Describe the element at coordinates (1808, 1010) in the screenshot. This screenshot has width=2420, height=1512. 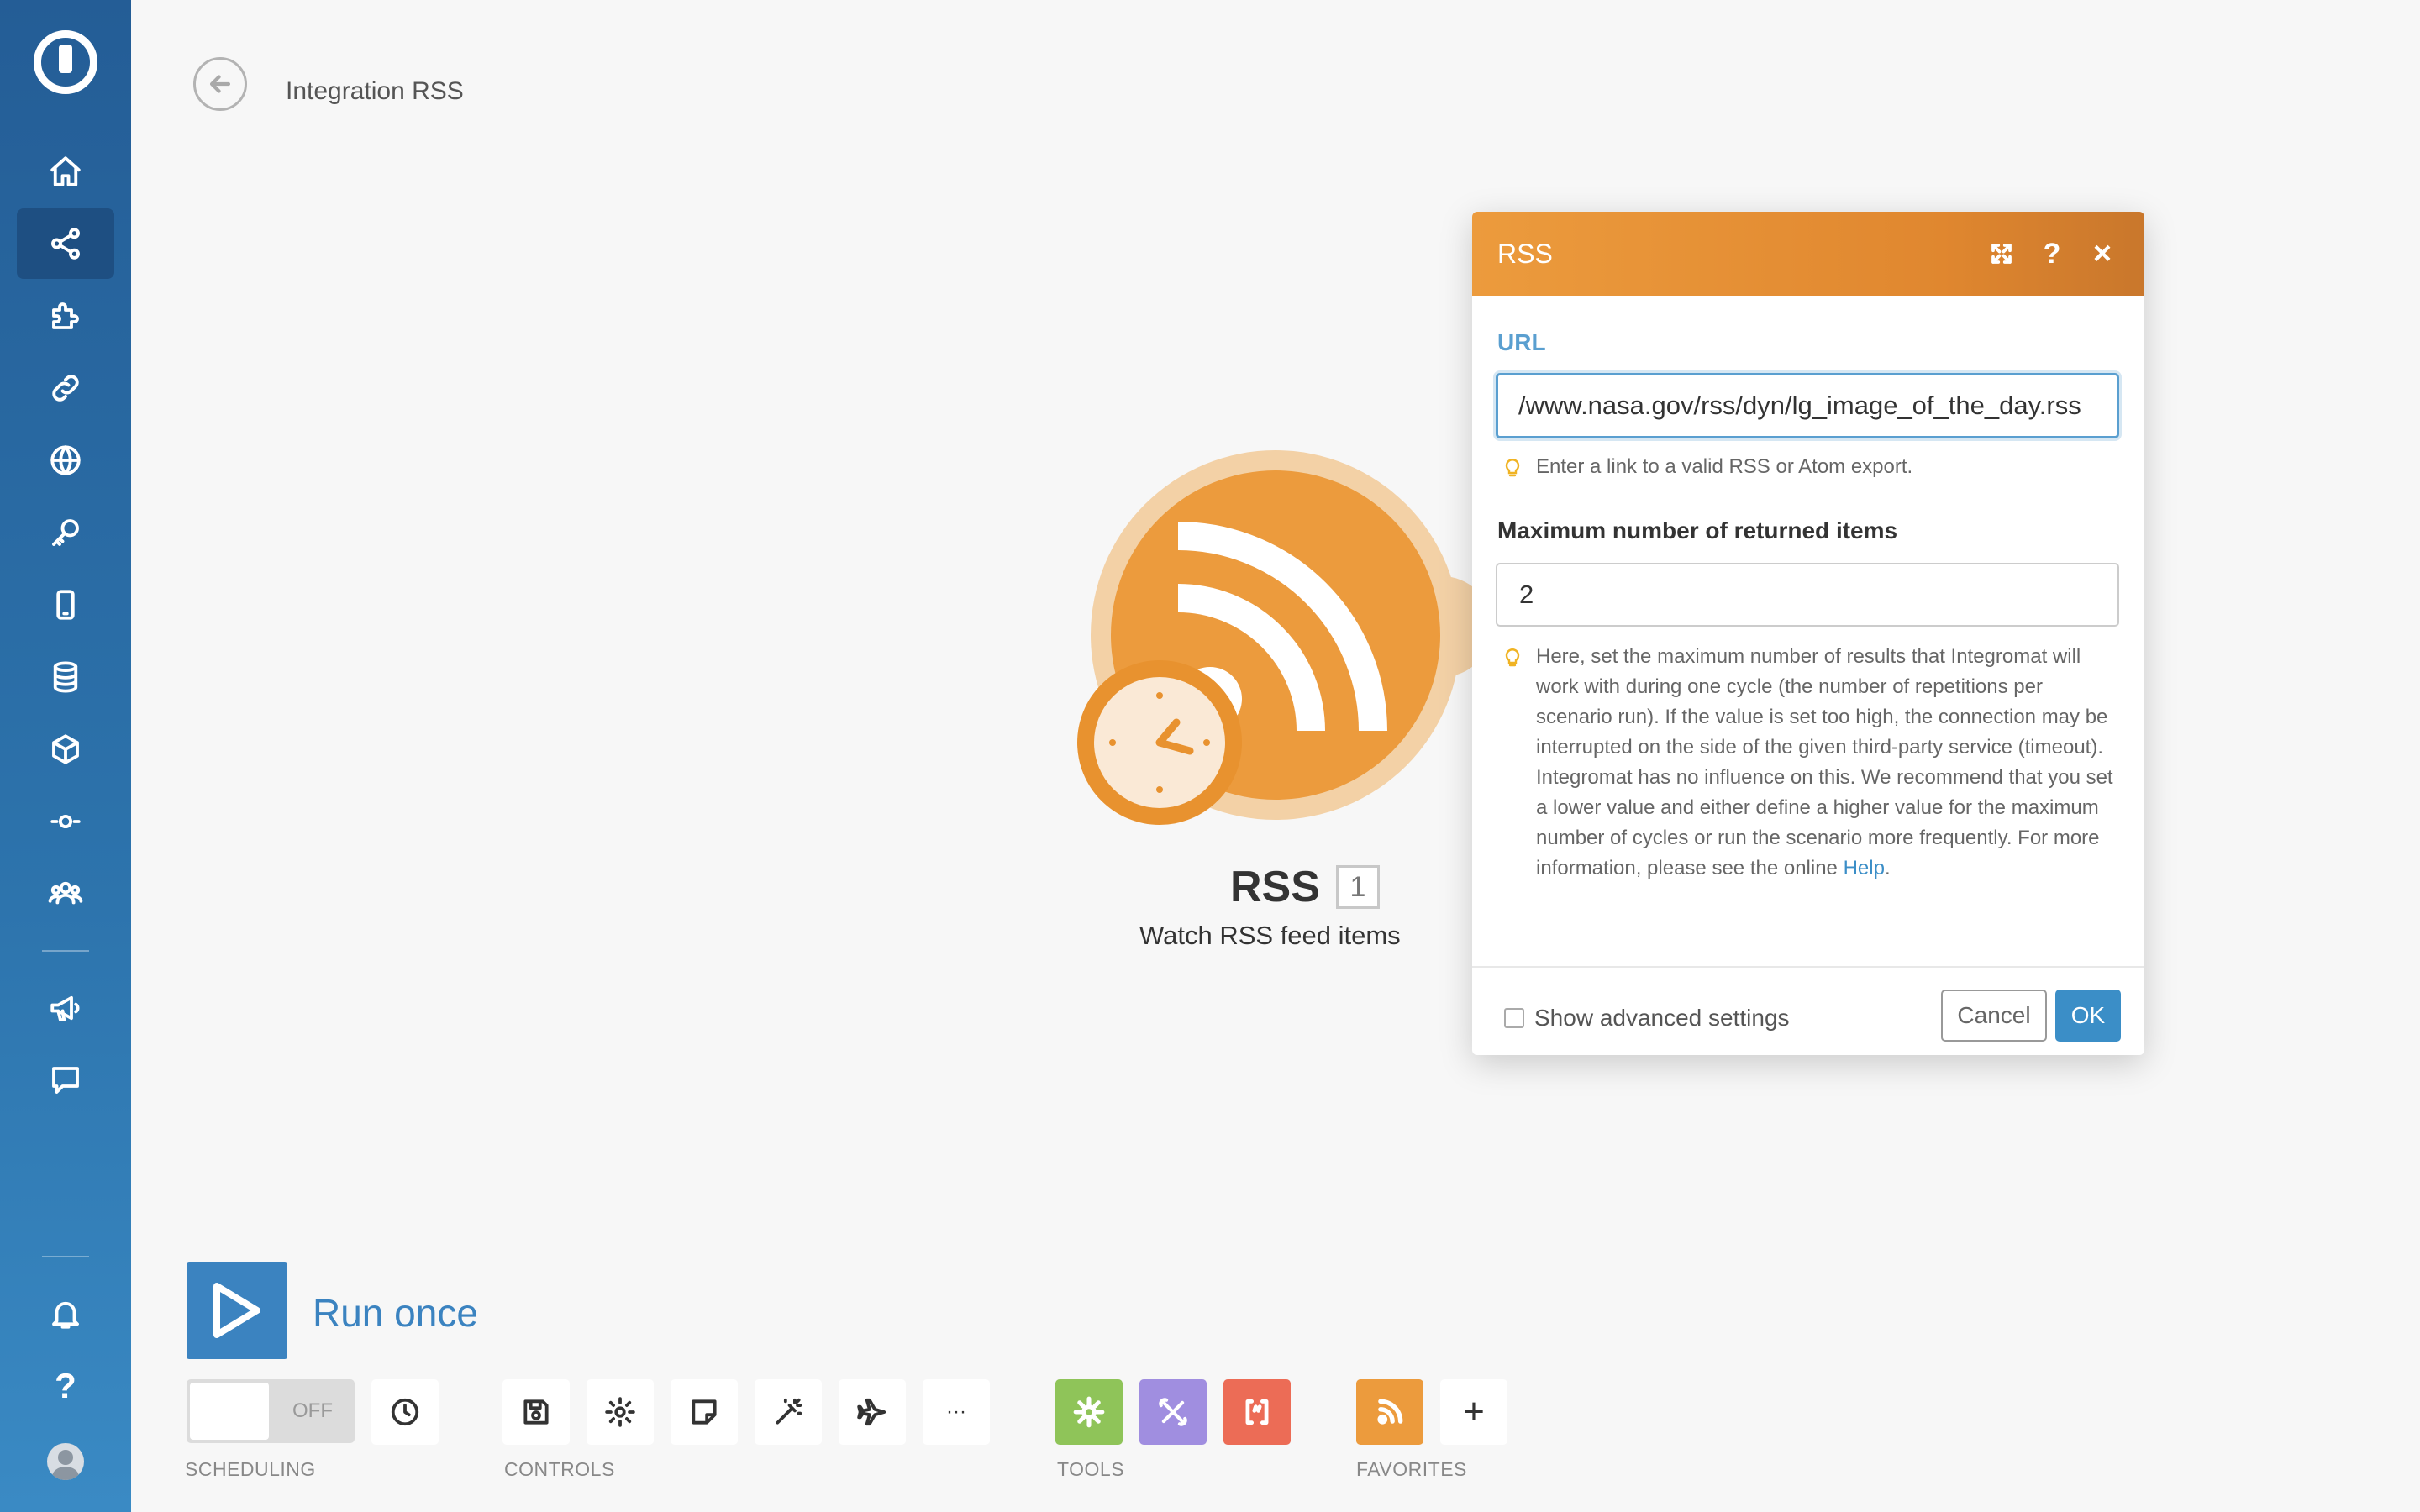
I see `dialog-footer: Show advanced settings Cancel OK` at that location.